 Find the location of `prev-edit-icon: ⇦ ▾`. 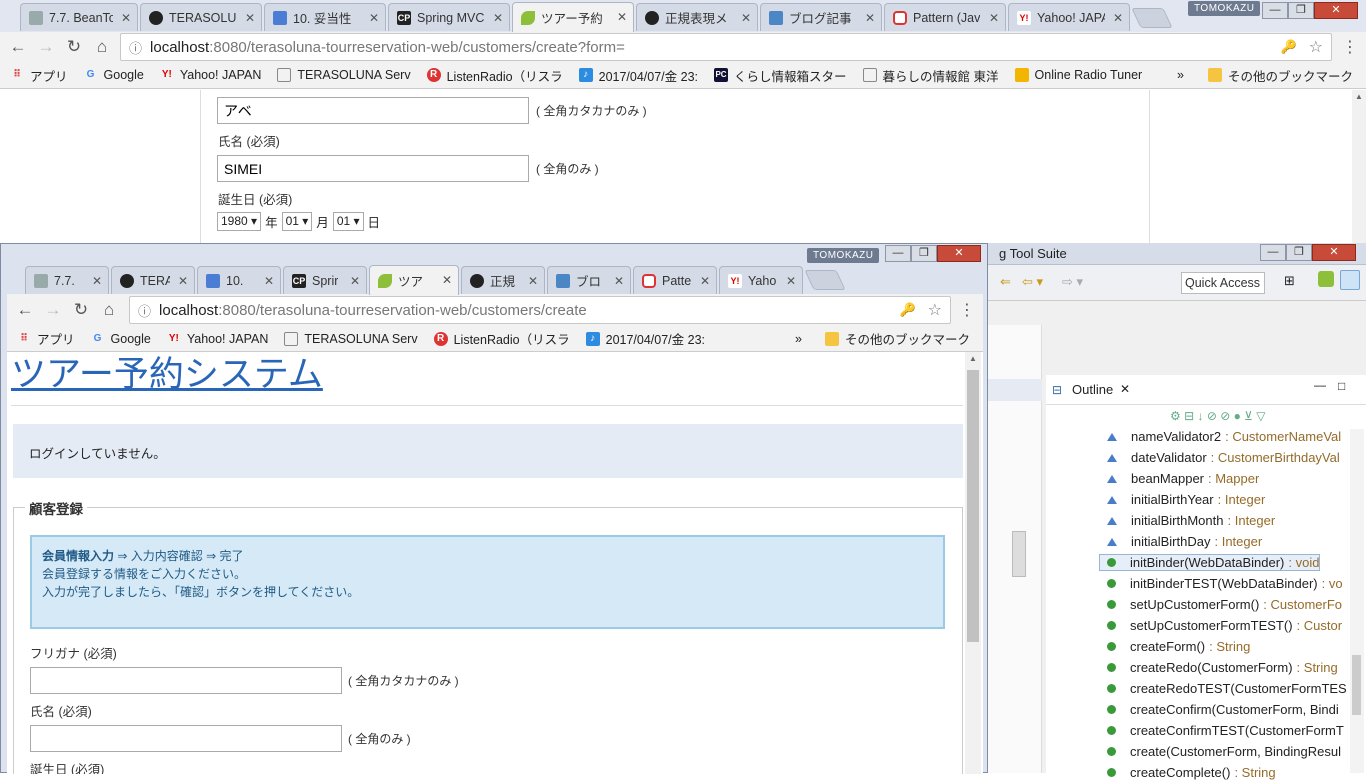

prev-edit-icon: ⇦ ▾ is located at coordinates (1032, 282).